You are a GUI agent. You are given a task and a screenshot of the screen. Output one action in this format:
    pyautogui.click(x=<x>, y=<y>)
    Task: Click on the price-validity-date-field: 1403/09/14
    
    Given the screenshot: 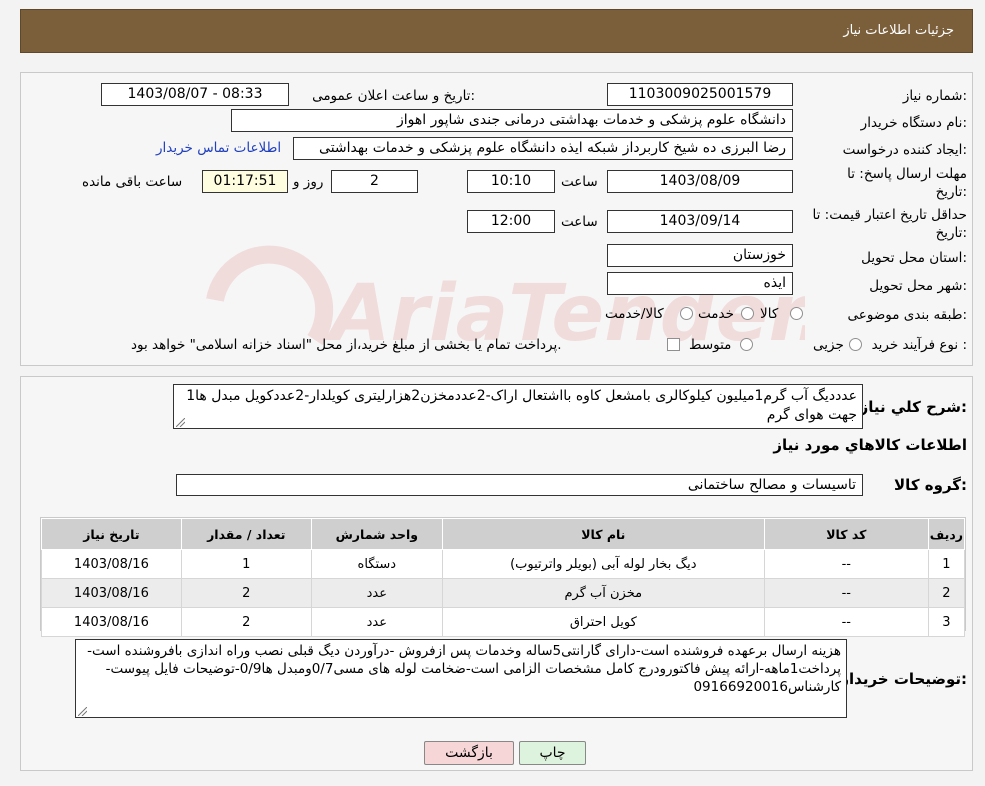 What is the action you would take?
    pyautogui.click(x=700, y=221)
    